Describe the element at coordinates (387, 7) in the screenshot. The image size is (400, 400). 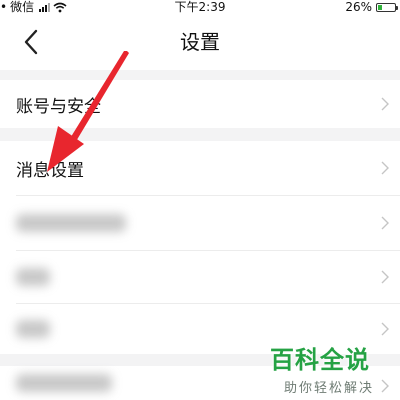
I see `battery-icon` at that location.